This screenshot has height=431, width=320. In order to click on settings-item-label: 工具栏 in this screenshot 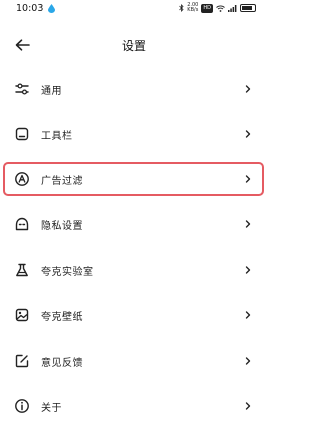, I will do `click(57, 136)`.